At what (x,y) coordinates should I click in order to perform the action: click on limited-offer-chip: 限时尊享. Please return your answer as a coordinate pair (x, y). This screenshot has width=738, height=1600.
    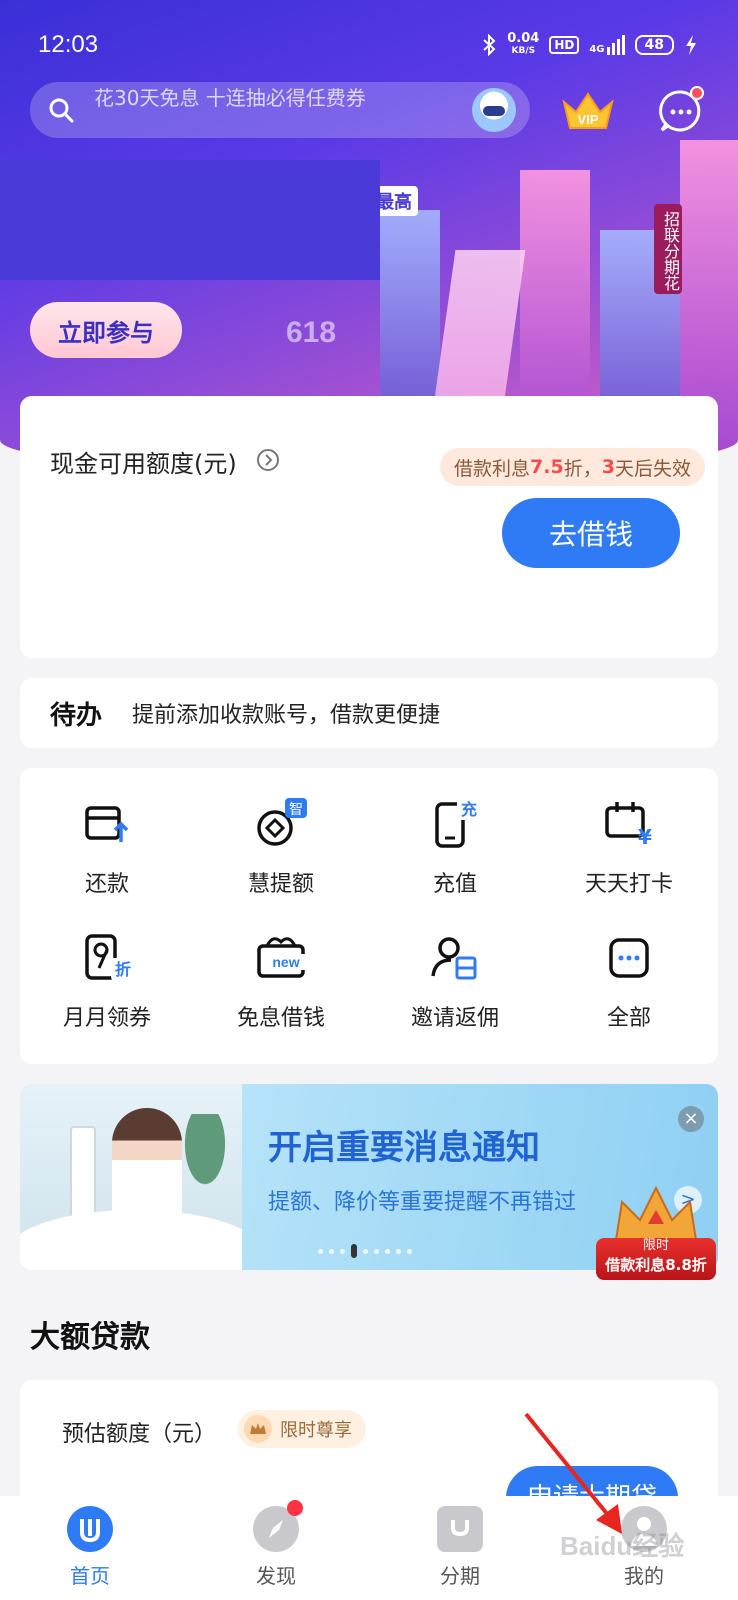
    Looking at the image, I should click on (302, 1429).